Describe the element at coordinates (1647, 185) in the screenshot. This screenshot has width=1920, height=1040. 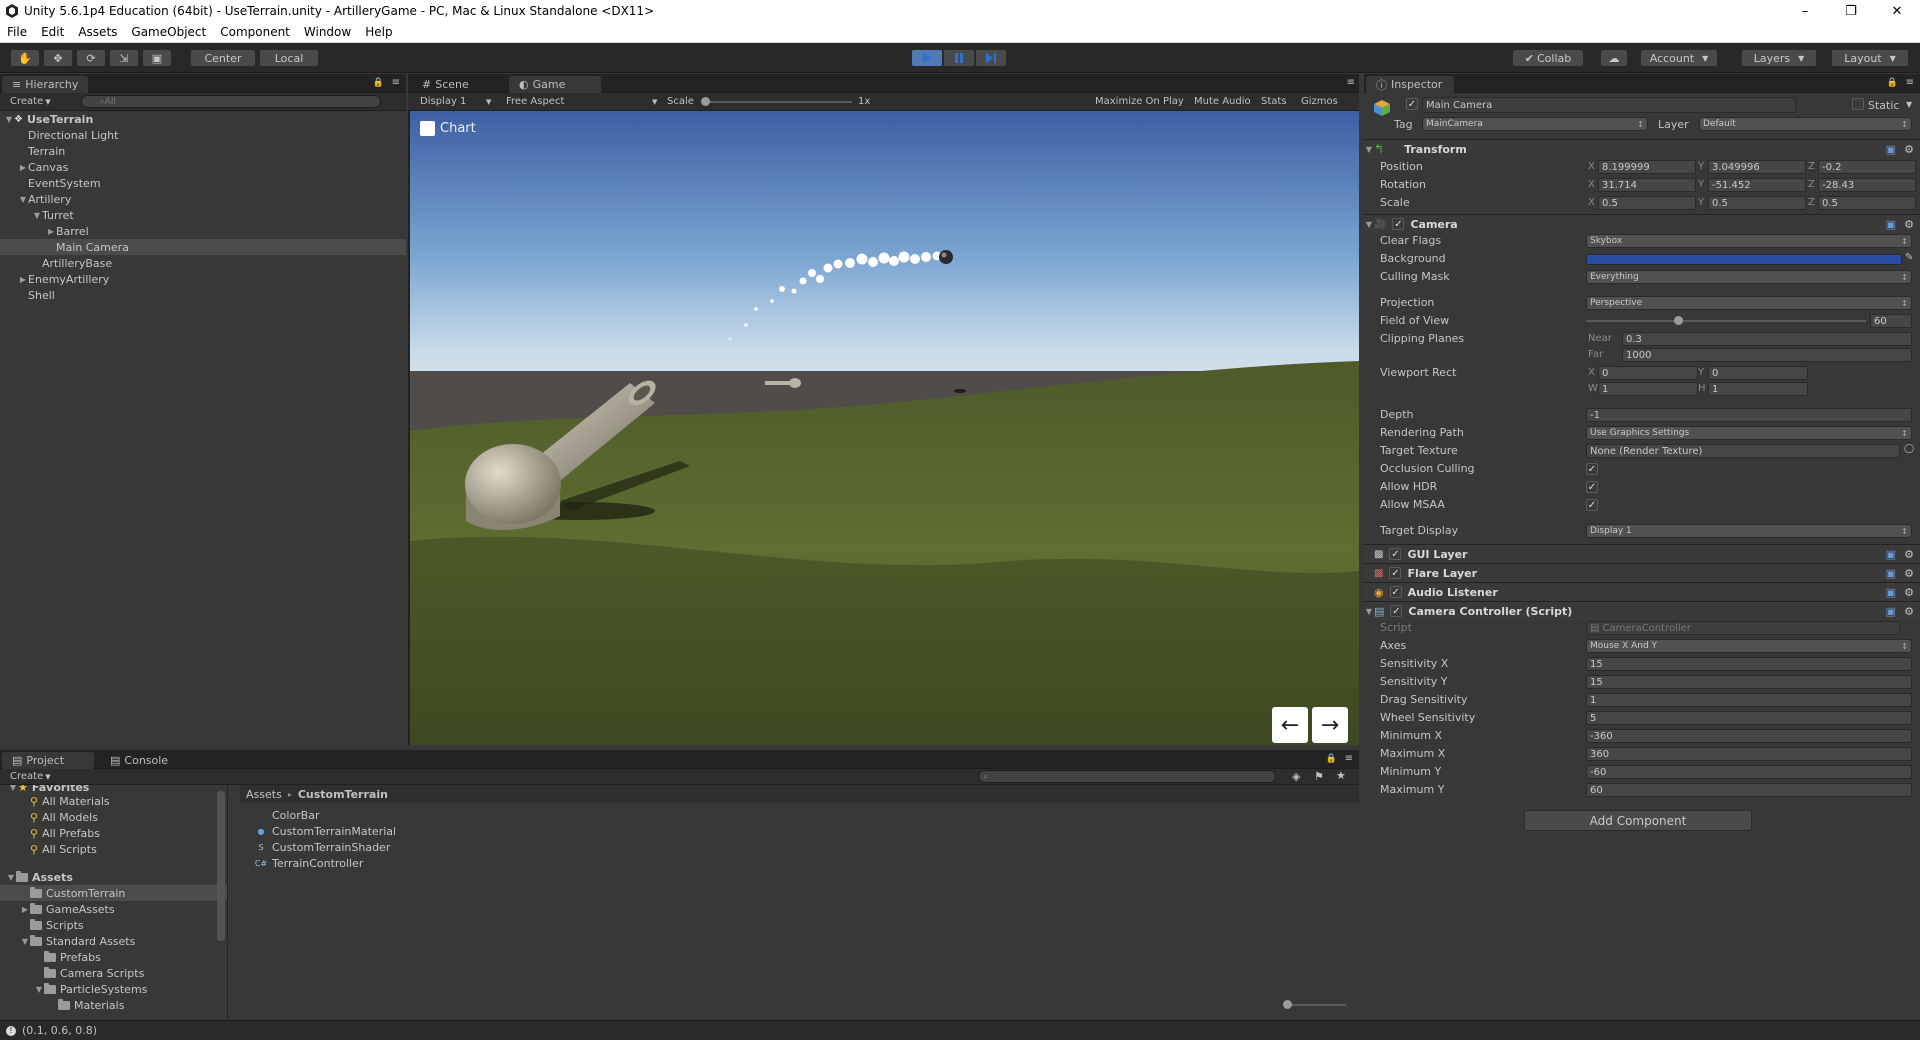
I see `transform-x-input: 31.714` at that location.